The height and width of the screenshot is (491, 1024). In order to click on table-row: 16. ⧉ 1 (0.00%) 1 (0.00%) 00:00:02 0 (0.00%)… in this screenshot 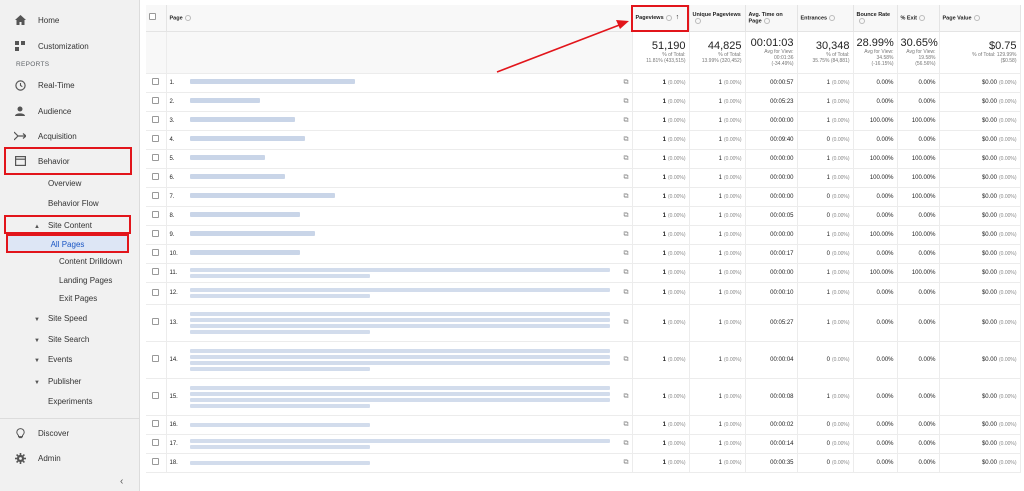, I will do `click(583, 425)`.